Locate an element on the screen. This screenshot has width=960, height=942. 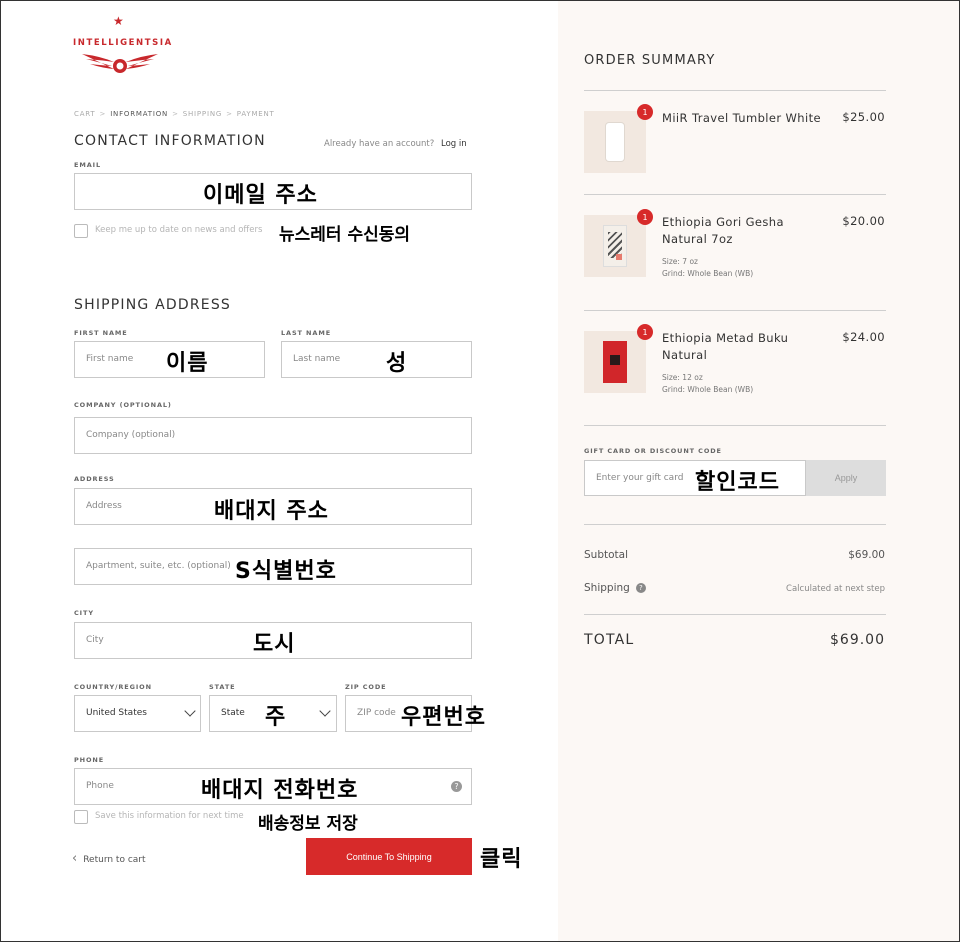
company-label: COMPANY (OPTIONAL) is located at coordinates (123, 405).